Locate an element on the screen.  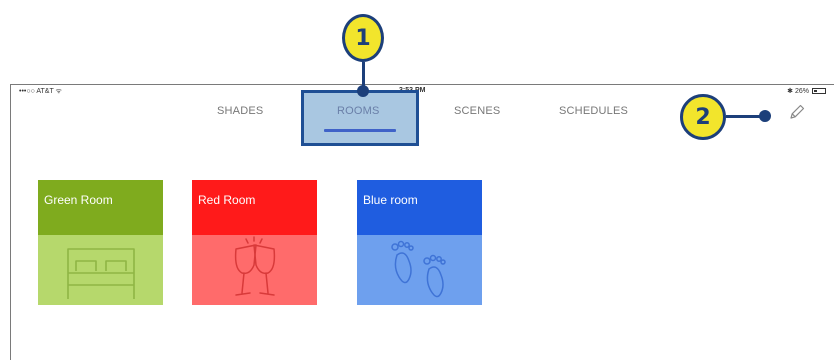
bed-icon is located at coordinates (101, 273).